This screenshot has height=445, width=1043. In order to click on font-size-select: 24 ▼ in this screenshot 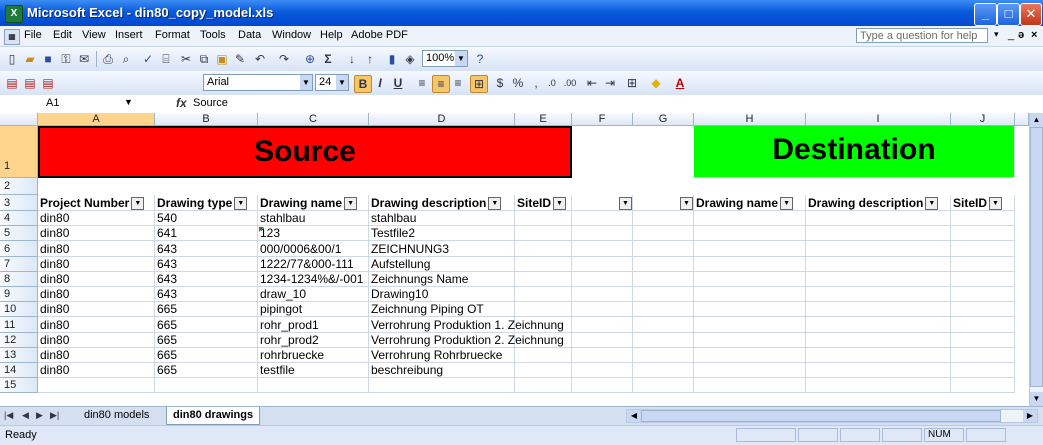, I will do `click(332, 82)`.